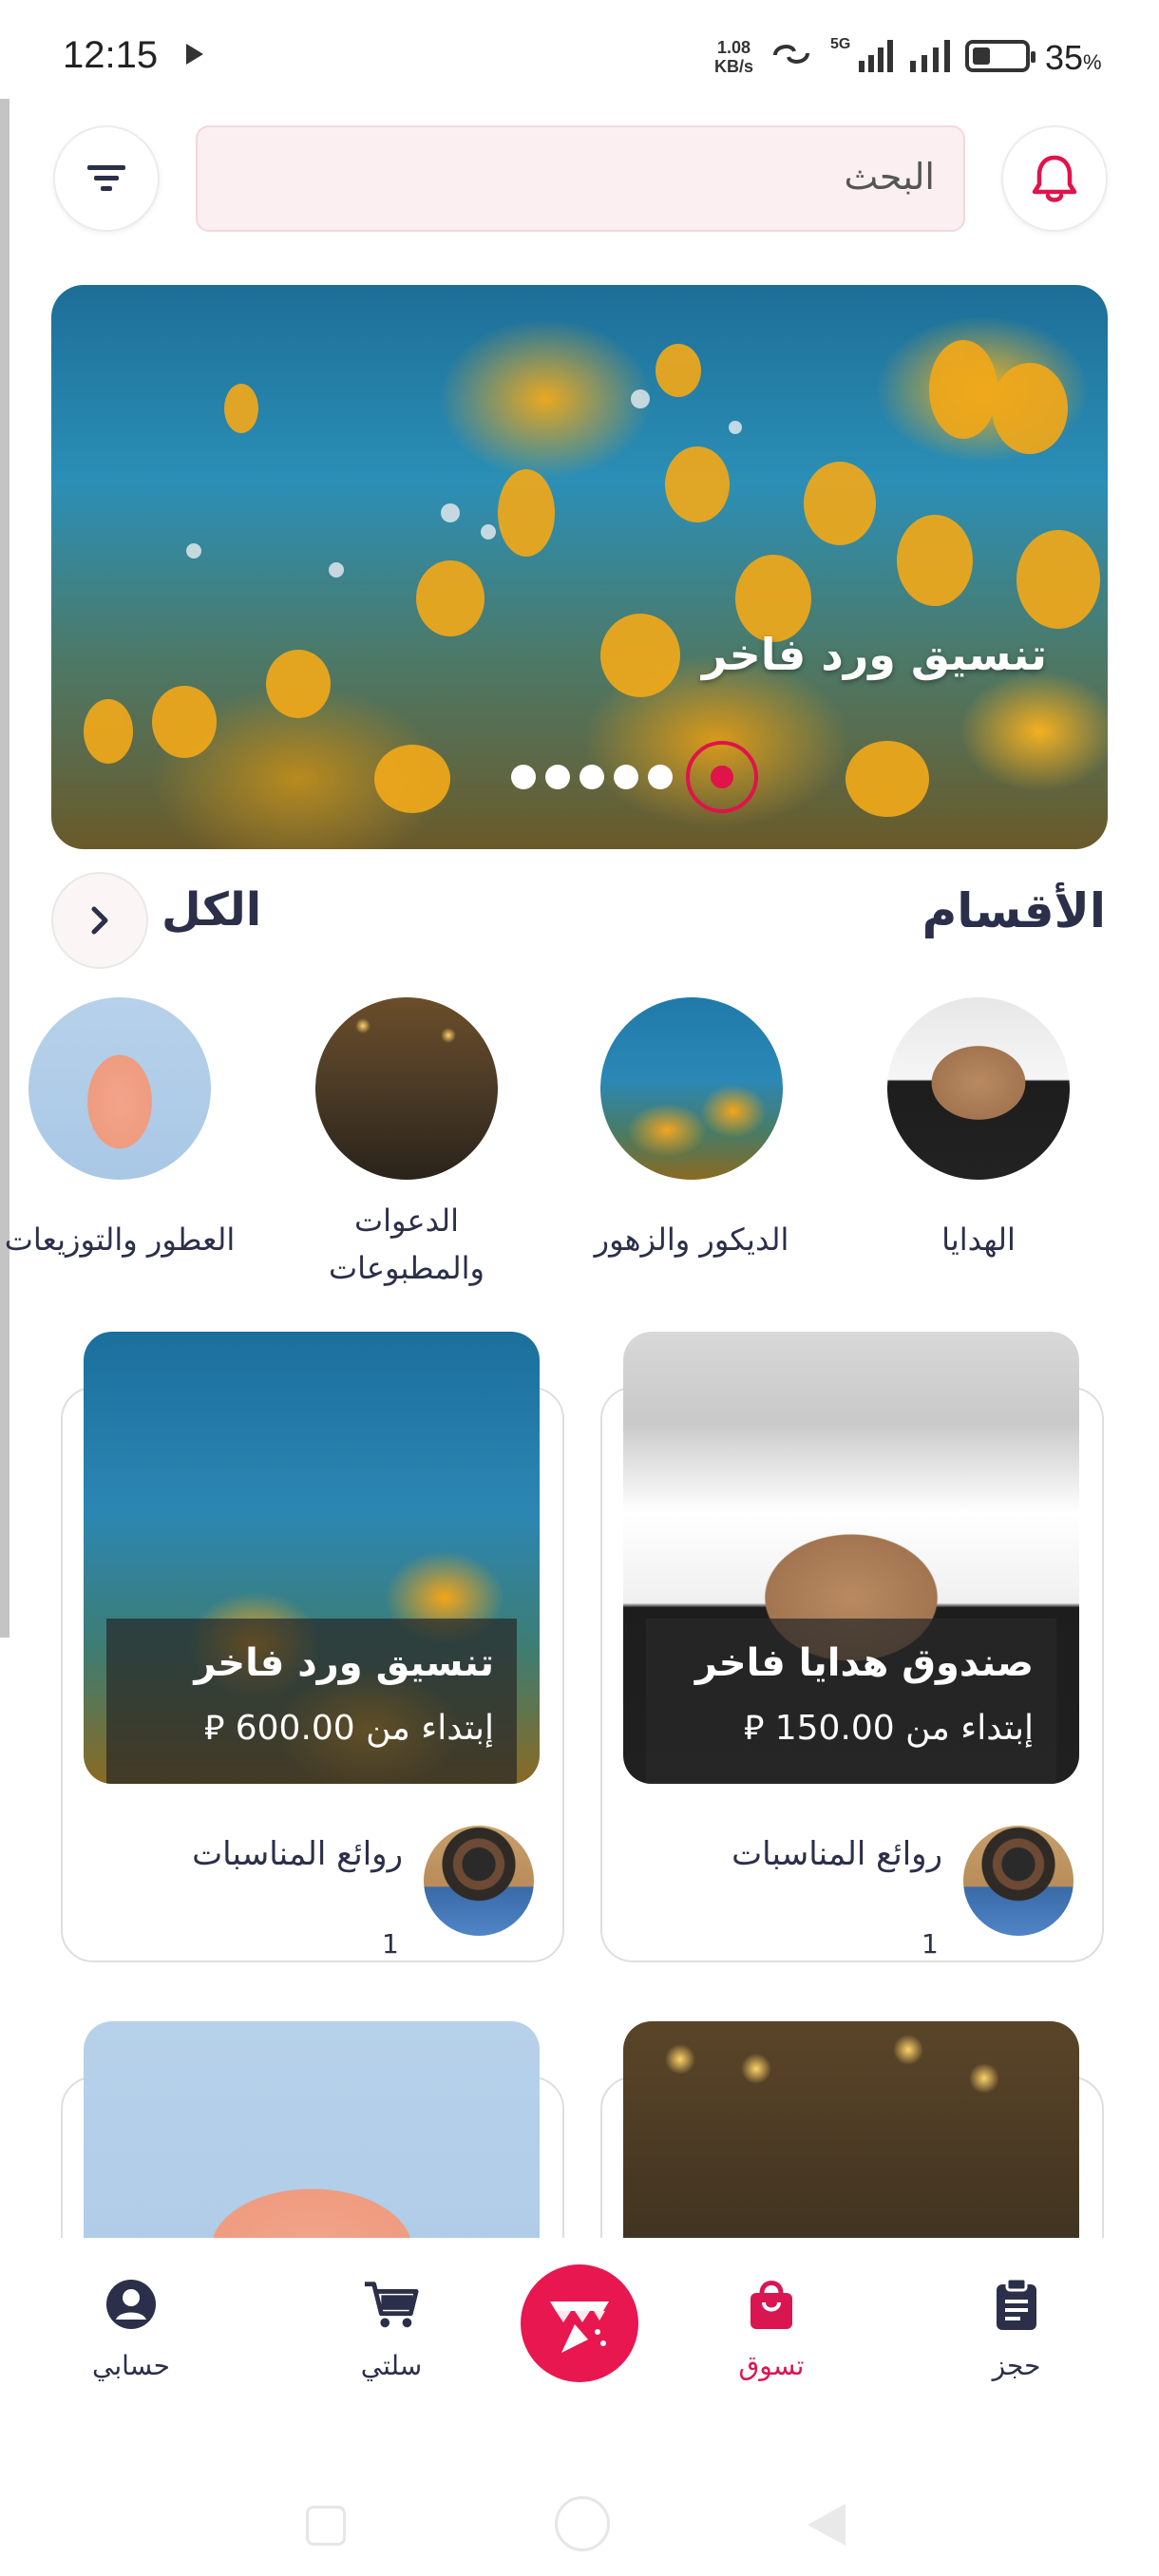 The width and height of the screenshot is (1159, 2576). Describe the element at coordinates (722, 777) in the screenshot. I see `carousel-dot-active` at that location.